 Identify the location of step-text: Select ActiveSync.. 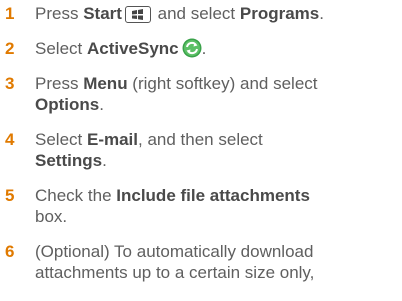
(121, 48).